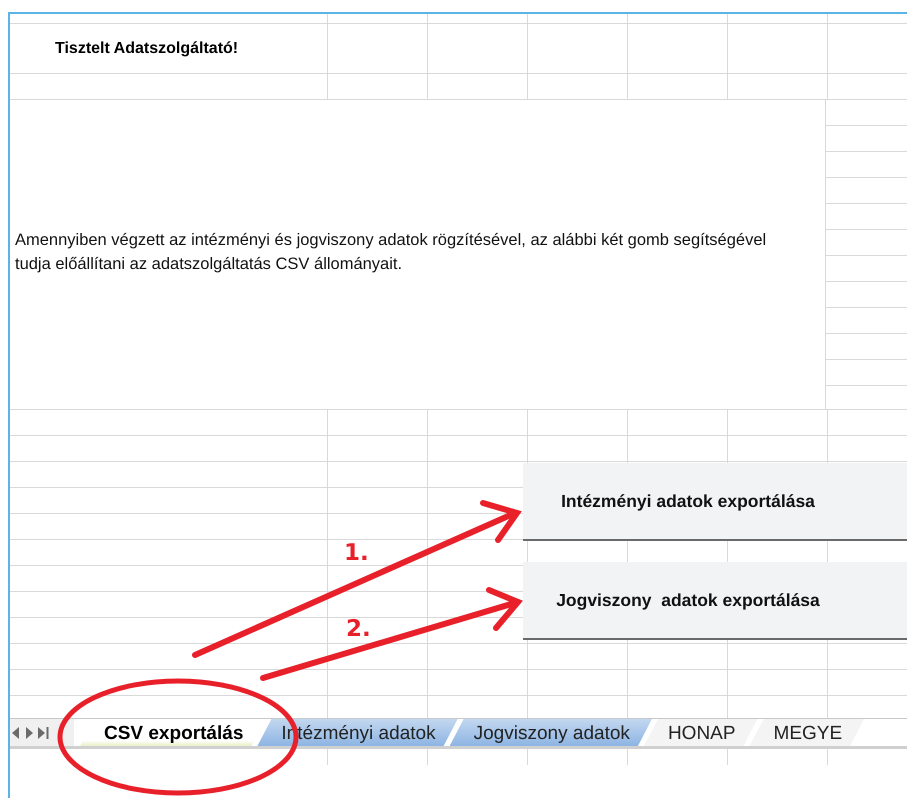  Describe the element at coordinates (16, 732) in the screenshot. I see `scroll-left-icon` at that location.